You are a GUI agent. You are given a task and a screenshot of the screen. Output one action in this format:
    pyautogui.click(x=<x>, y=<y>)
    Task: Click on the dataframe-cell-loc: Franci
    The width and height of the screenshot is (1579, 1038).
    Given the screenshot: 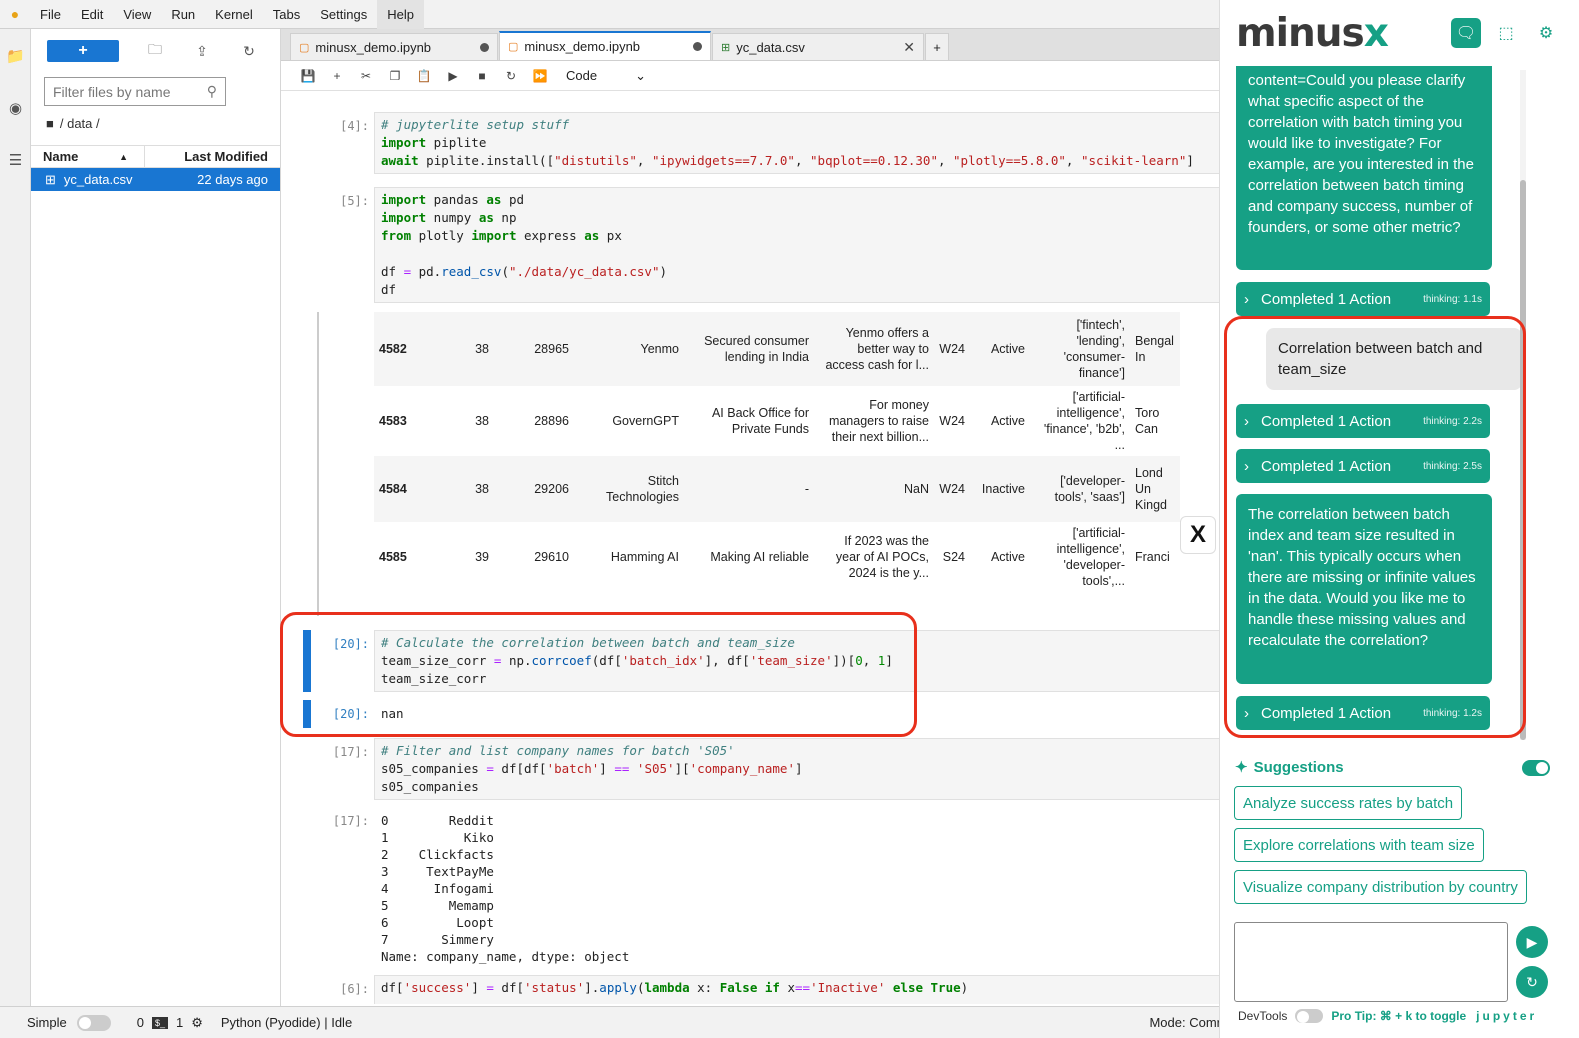 What is the action you would take?
    pyautogui.click(x=1152, y=557)
    